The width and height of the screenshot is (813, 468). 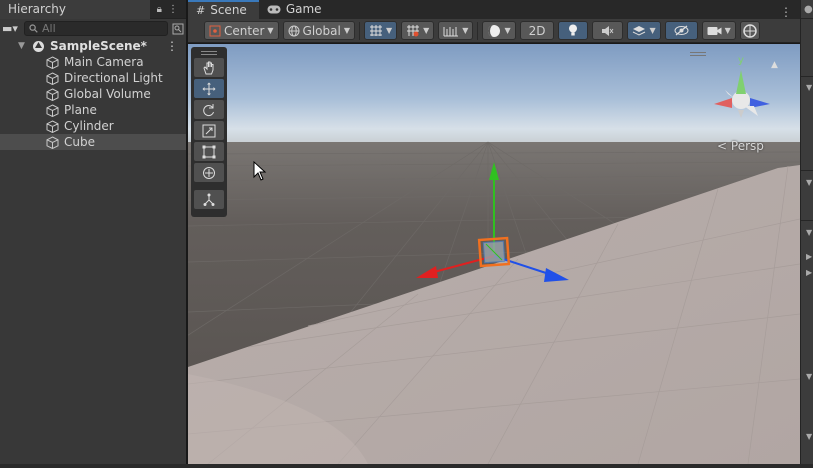 I want to click on effects-dropdown: ▼, so click(x=644, y=30).